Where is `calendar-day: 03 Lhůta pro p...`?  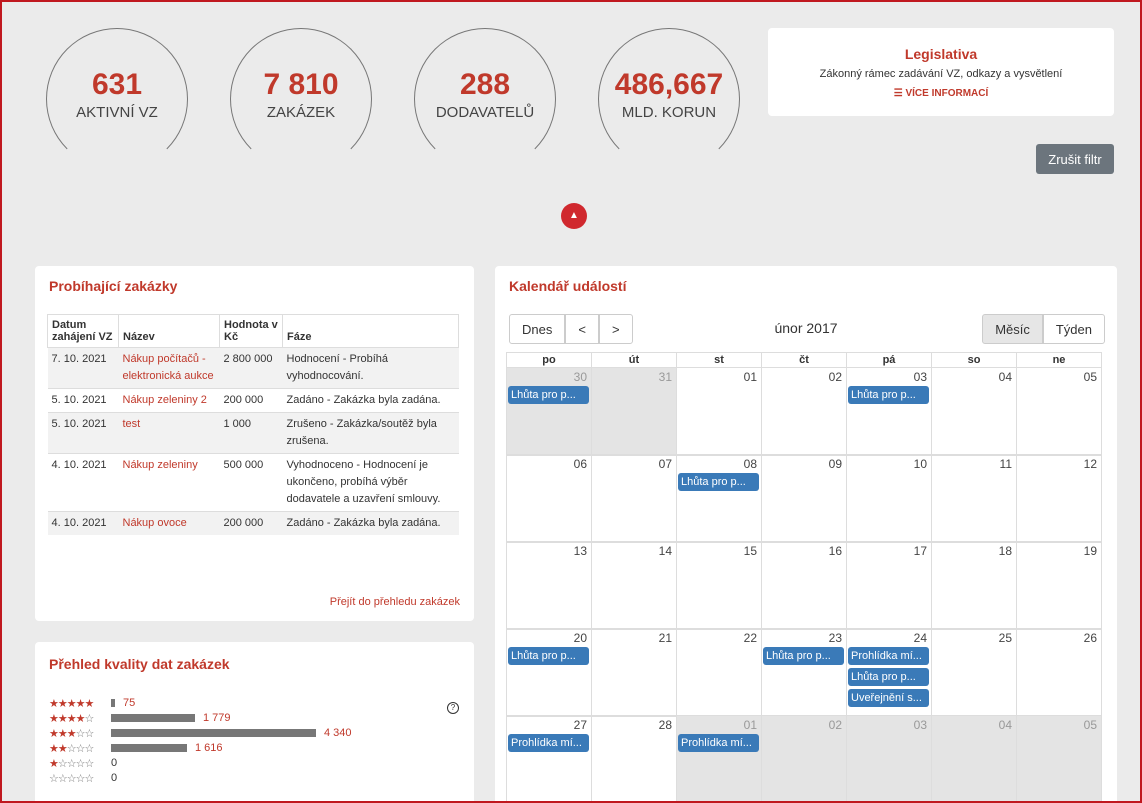
calendar-day: 03 Lhůta pro p... is located at coordinates (889, 411).